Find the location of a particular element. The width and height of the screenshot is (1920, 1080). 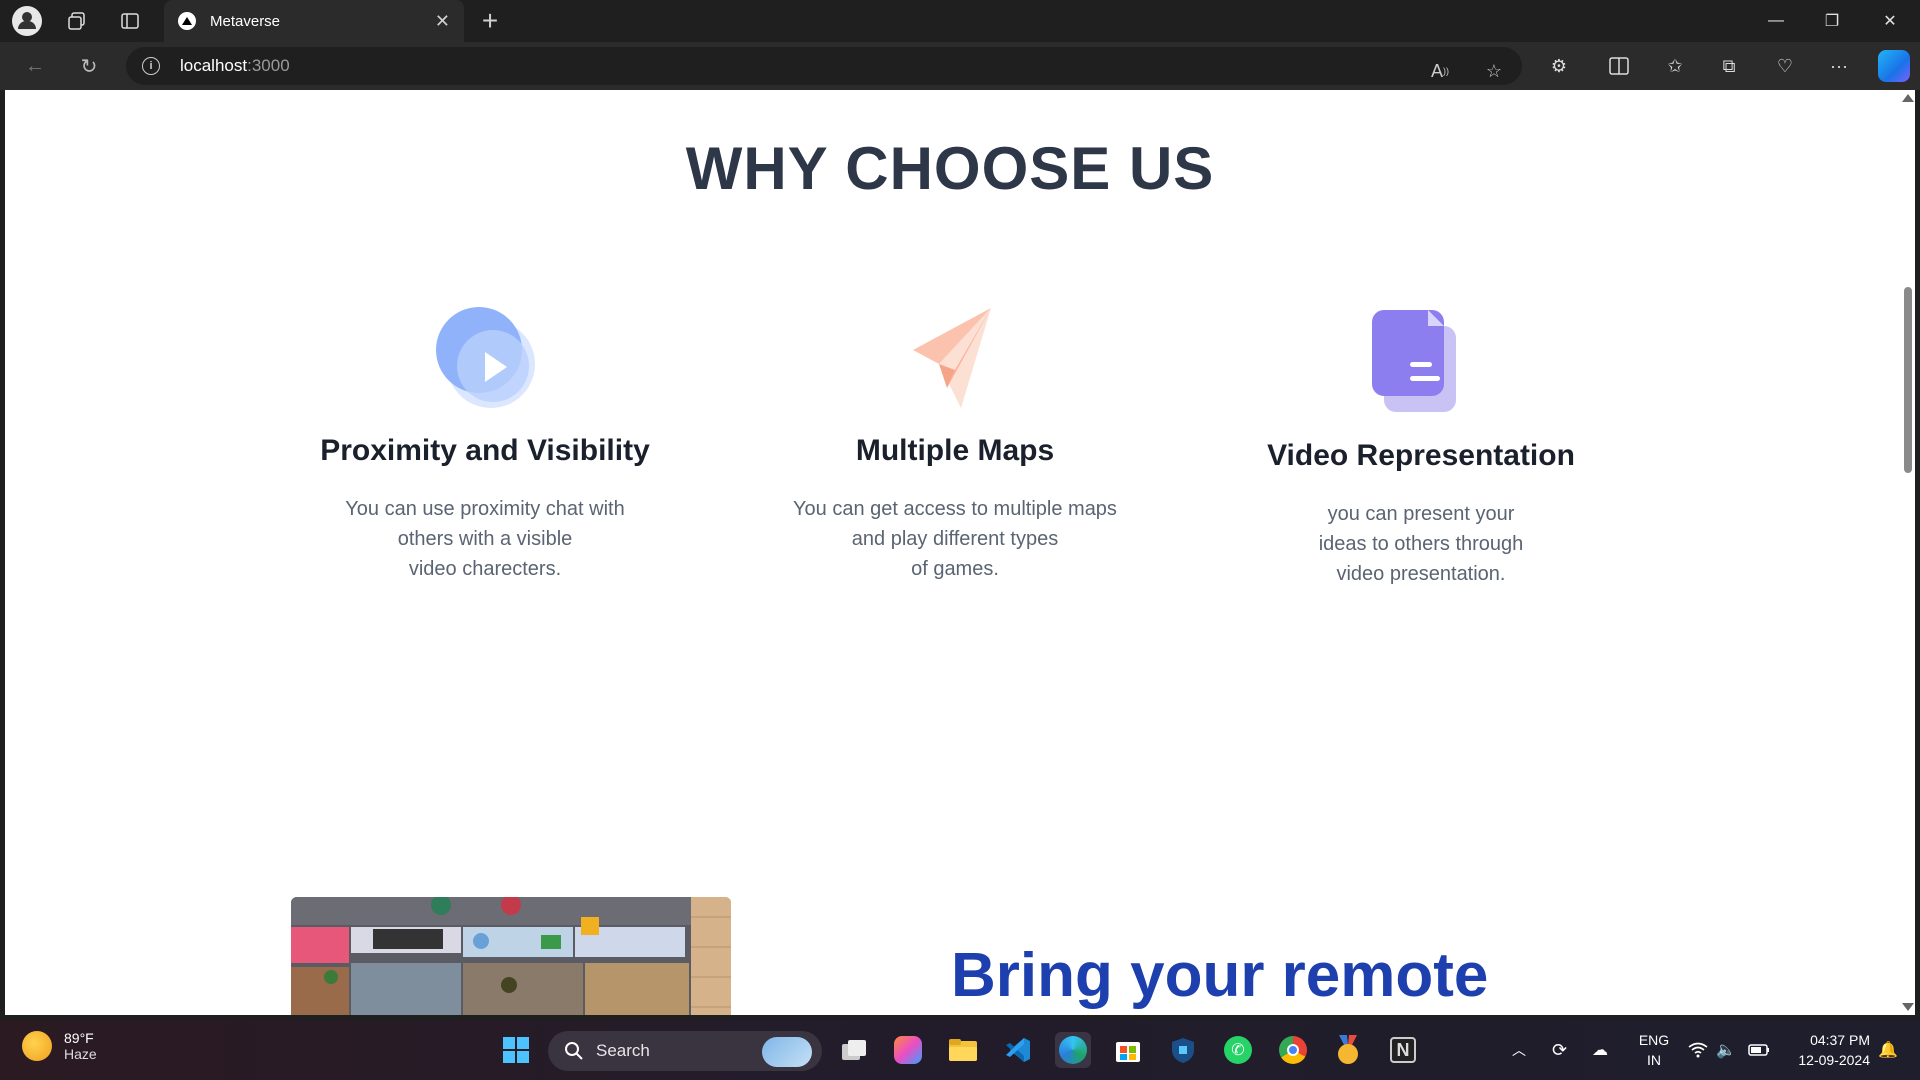

refresh-icon: ↻ is located at coordinates (89, 66).